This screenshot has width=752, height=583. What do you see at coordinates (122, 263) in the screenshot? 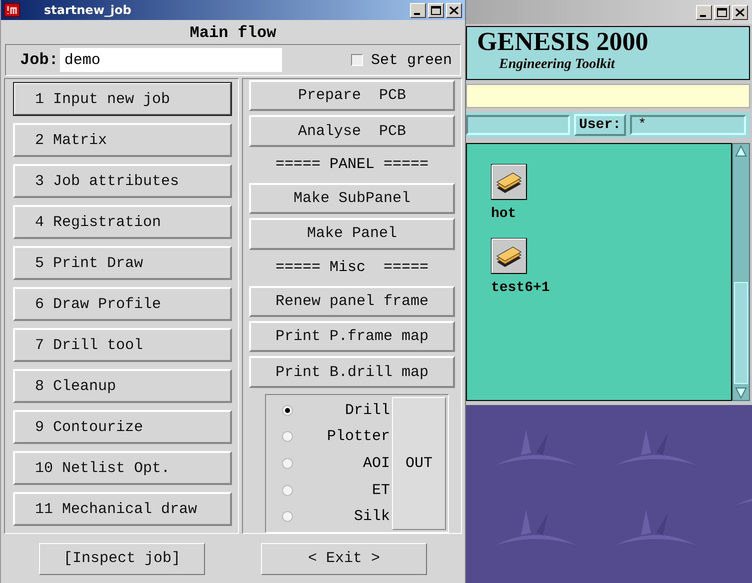
I see `step-button: 5 Print Draw` at bounding box center [122, 263].